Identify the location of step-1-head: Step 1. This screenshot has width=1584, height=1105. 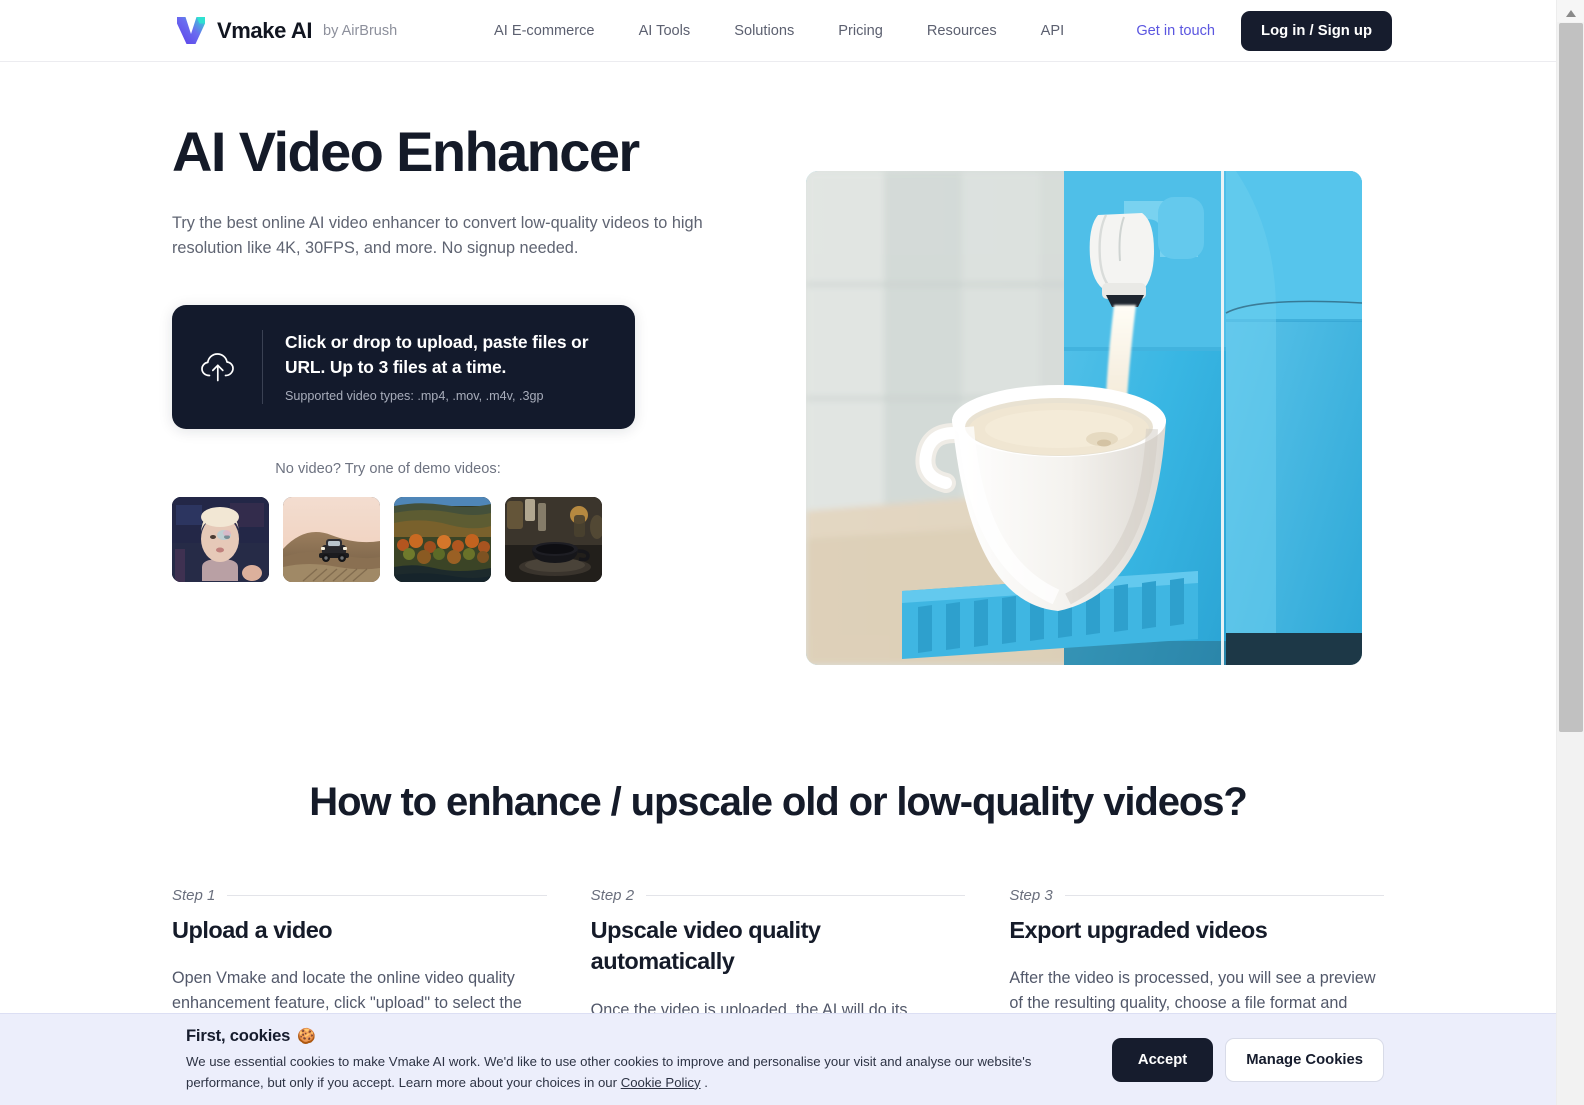
(359, 895).